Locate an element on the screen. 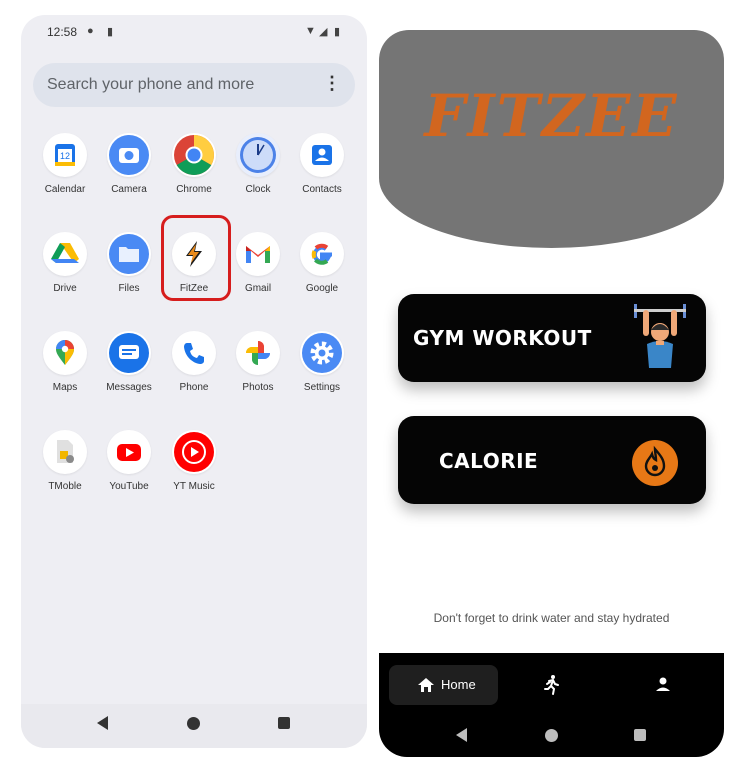 This screenshot has width=748, height=762. app-youtube: YouTube is located at coordinates (129, 461).